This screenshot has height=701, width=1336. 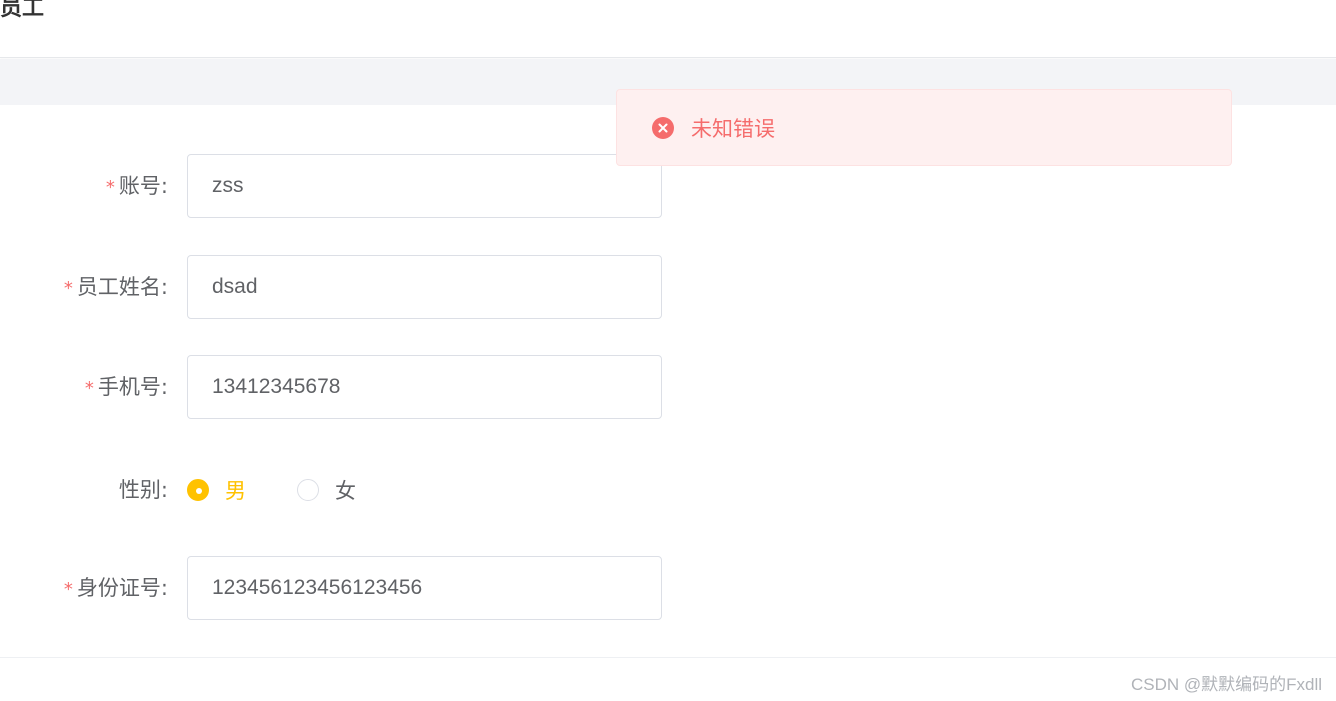 What do you see at coordinates (668, 657) in the screenshot?
I see `footer-divider` at bounding box center [668, 657].